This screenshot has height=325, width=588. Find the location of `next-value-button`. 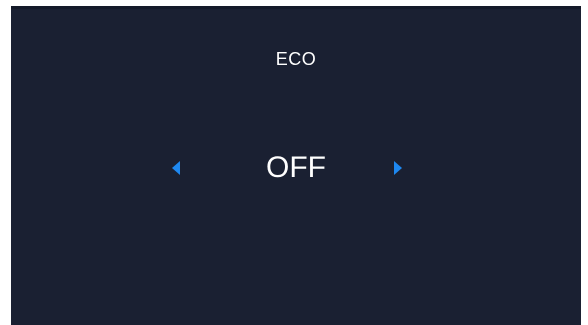

next-value-button is located at coordinates (398, 168).